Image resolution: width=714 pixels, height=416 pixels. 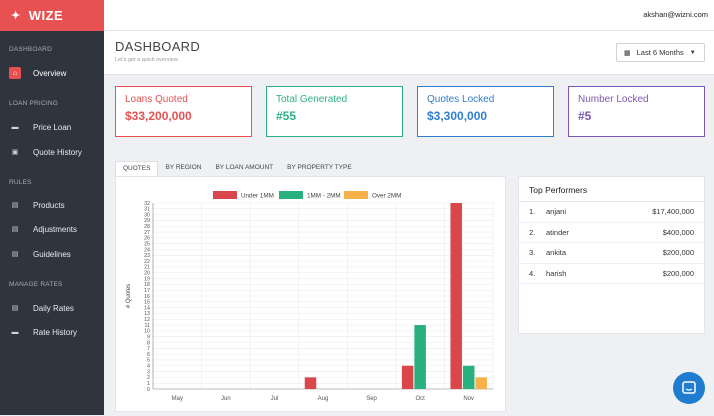 I want to click on x-tick-label: Oct, so click(x=420, y=399).